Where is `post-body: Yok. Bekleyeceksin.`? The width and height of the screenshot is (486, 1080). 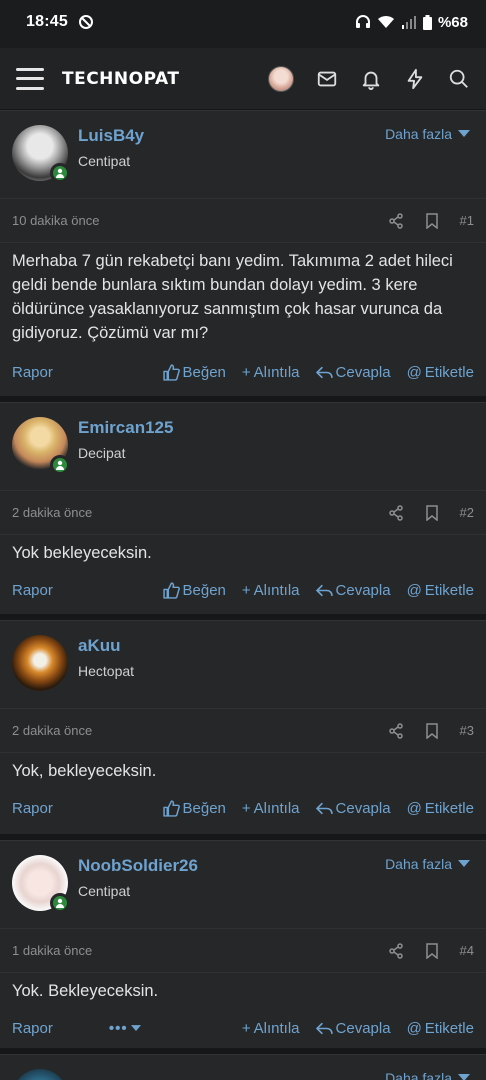
post-body: Yok. Bekleyeceksin. is located at coordinates (85, 991).